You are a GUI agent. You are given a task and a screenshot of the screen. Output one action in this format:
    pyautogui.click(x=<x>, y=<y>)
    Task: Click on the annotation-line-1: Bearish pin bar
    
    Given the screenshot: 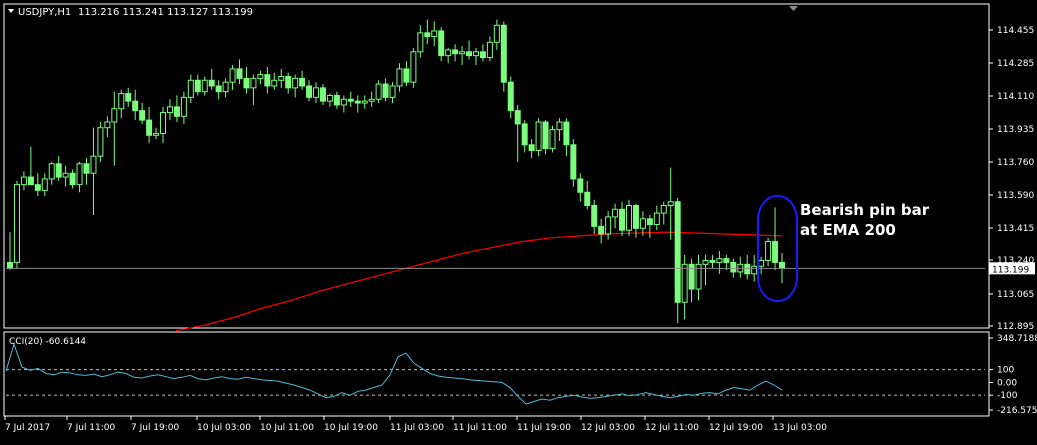 What is the action you would take?
    pyautogui.click(x=865, y=210)
    